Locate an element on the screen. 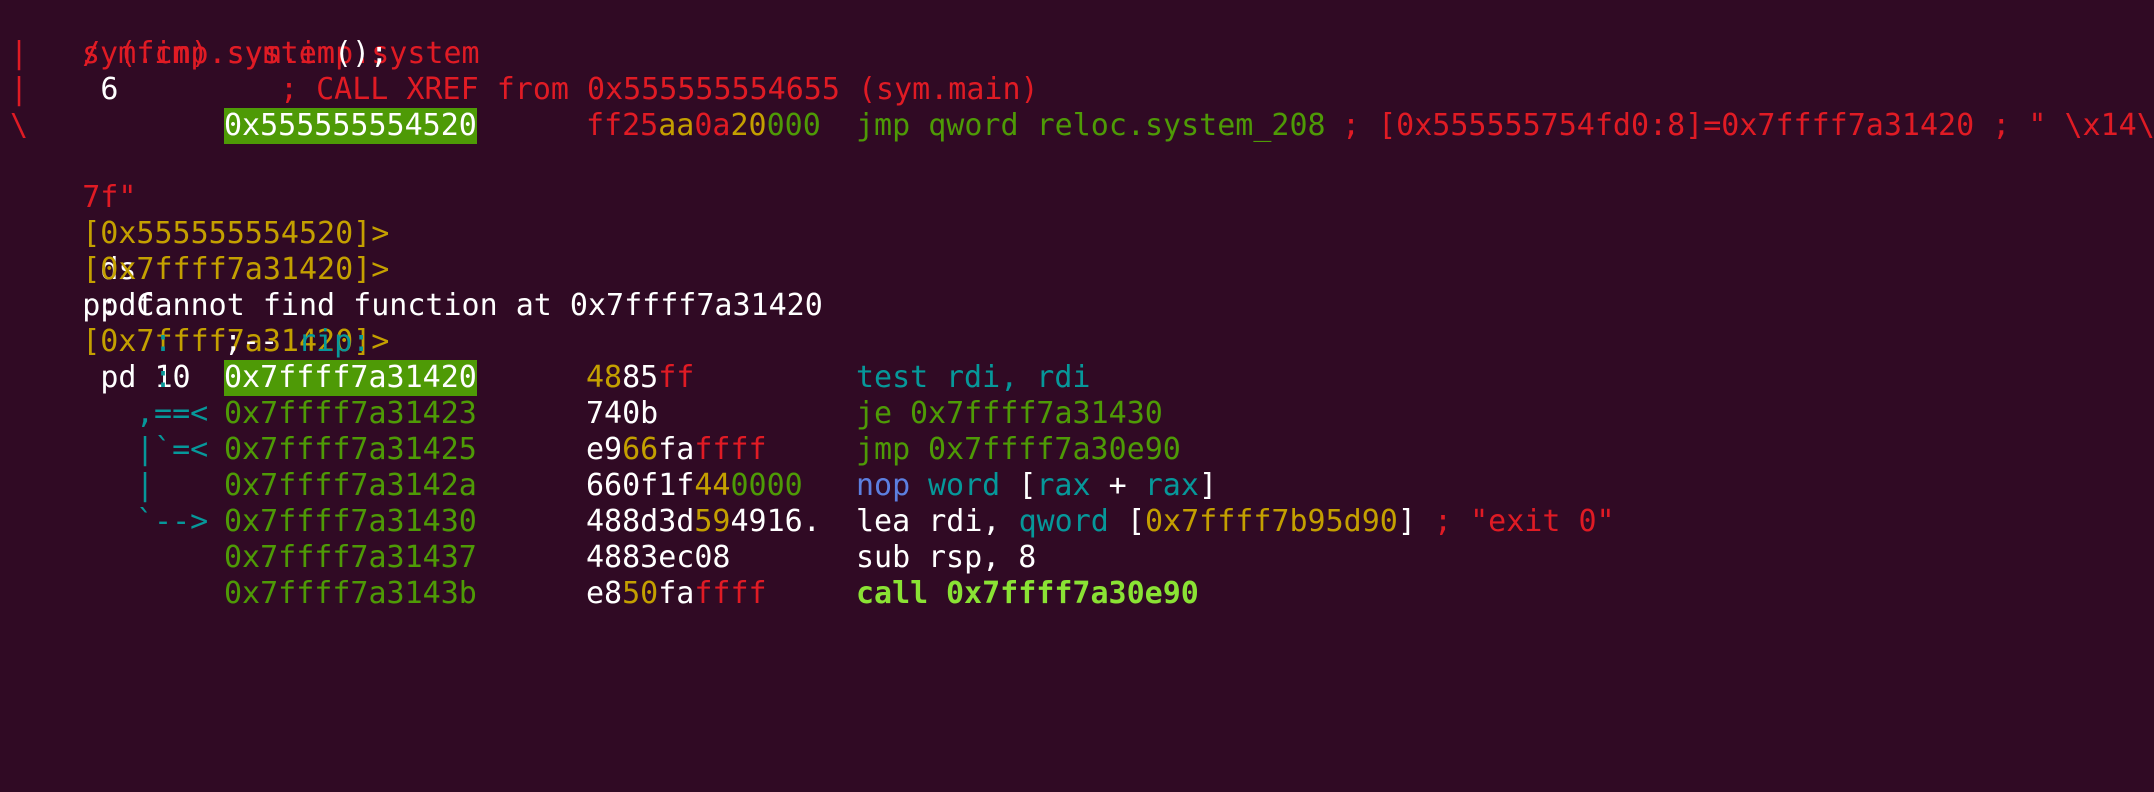 The height and width of the screenshot is (792, 2154). mnemonic: je is located at coordinates (874, 413).